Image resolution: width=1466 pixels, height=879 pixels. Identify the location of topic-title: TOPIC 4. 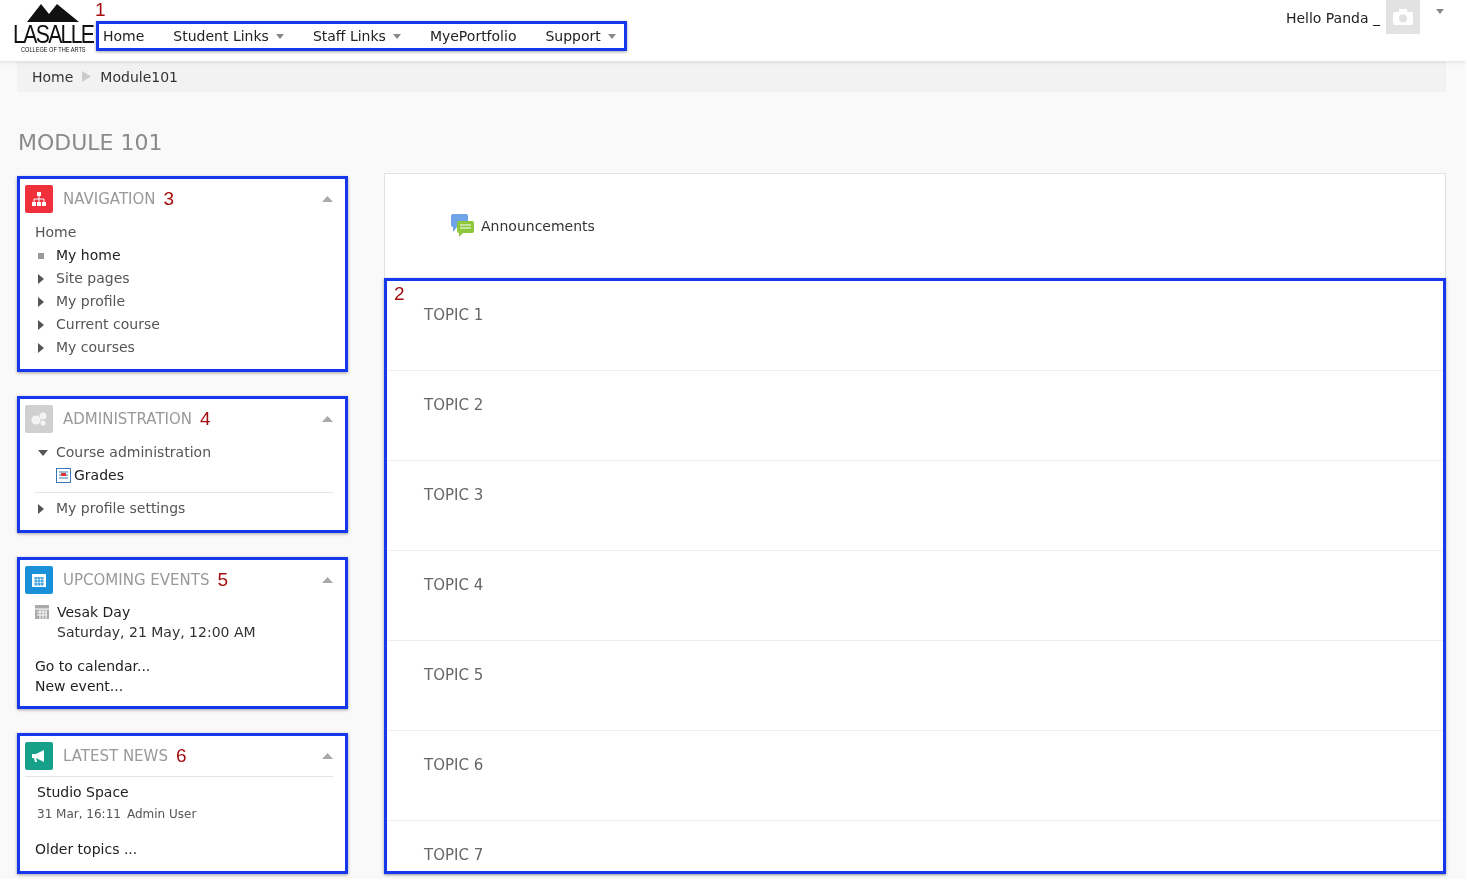
(454, 585).